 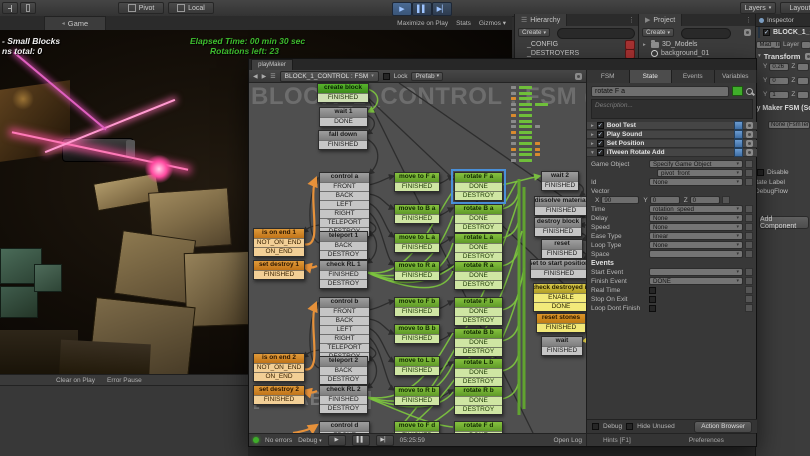 I want to click on hide-unused-checkbox, so click(x=630, y=426).